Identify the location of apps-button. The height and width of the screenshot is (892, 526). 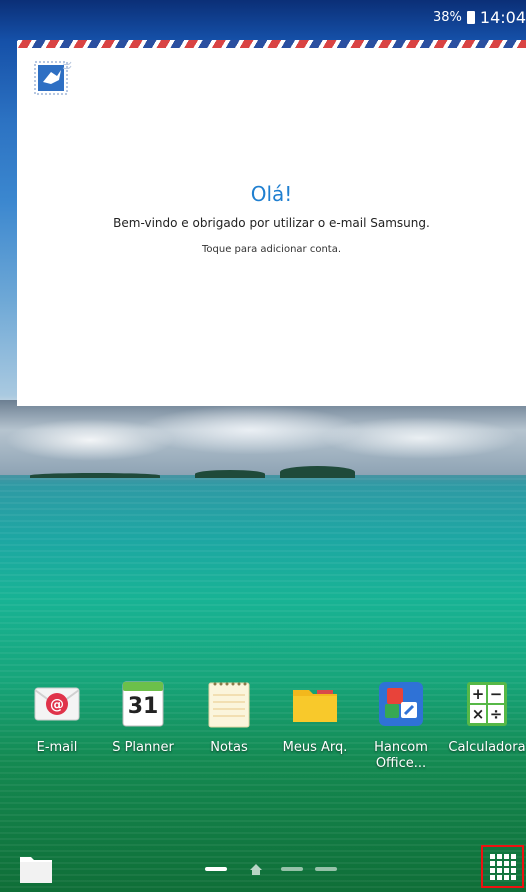
(502, 866).